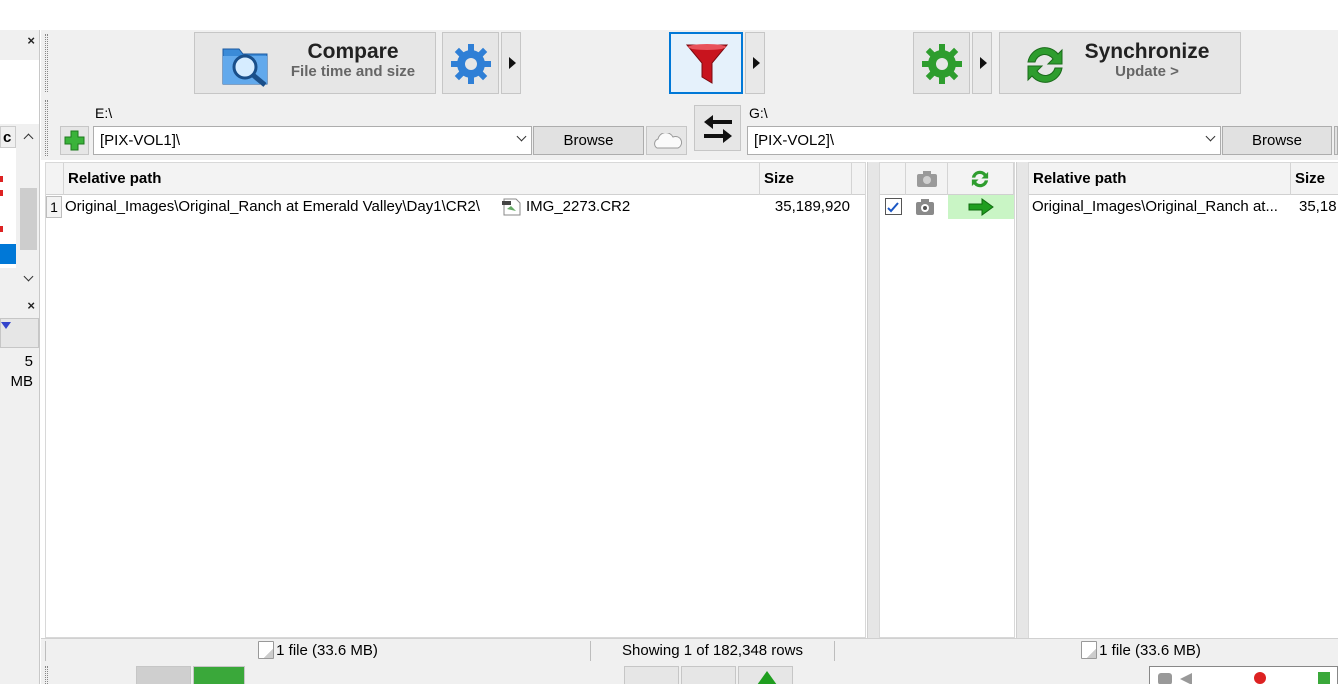 This screenshot has width=1338, height=684. Describe the element at coordinates (578, 206) in the screenshot. I see `row-filename: IMG_2273.CR2` at that location.